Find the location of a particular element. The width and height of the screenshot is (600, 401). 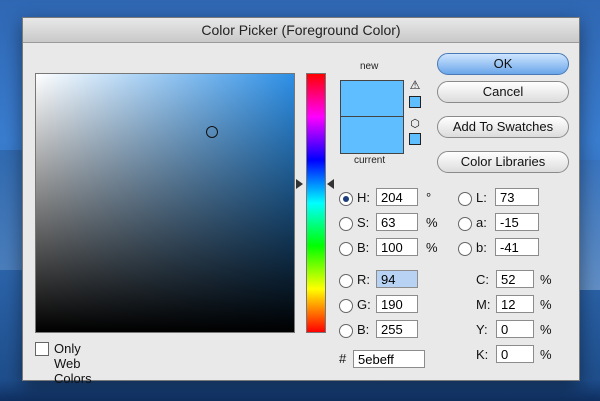

current-label: current is located at coordinates (370, 160).